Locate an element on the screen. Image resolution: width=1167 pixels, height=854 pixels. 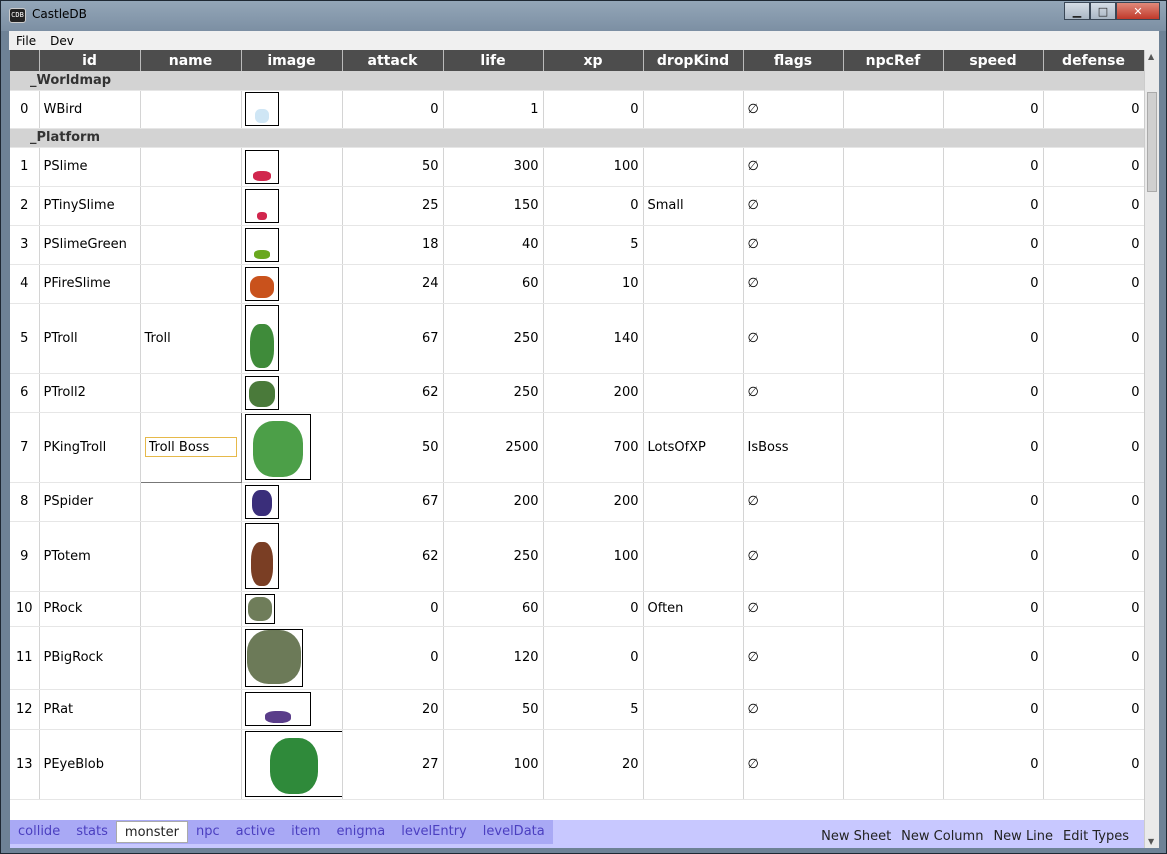
section-separator: _Platform is located at coordinates (577, 138).